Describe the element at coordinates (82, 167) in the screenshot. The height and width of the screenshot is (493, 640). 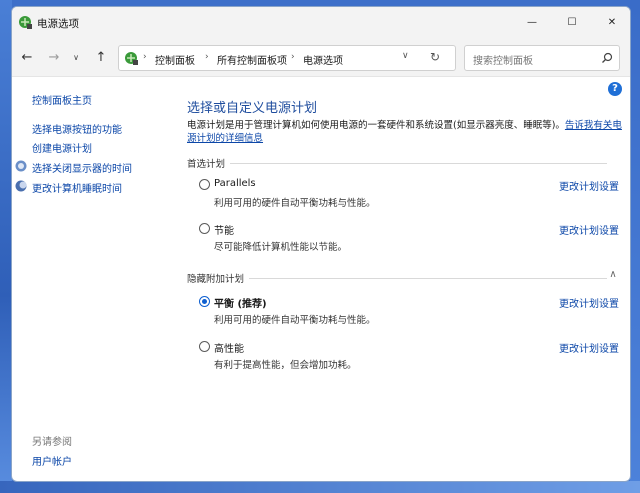
I see `sidebar-item-display-off-time: 选择关闭显示器的时间` at that location.